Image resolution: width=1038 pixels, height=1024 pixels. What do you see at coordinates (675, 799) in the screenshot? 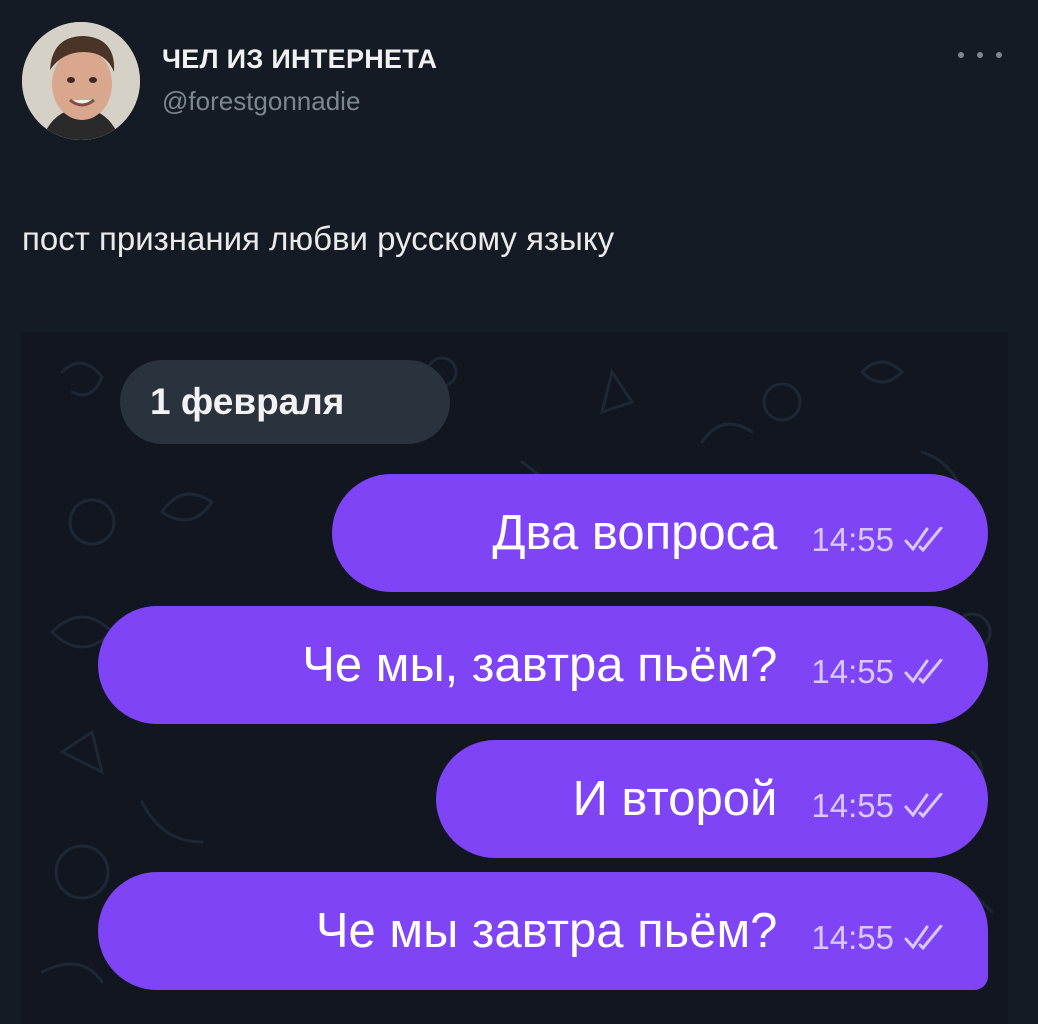
I see `message-text: И второй` at bounding box center [675, 799].